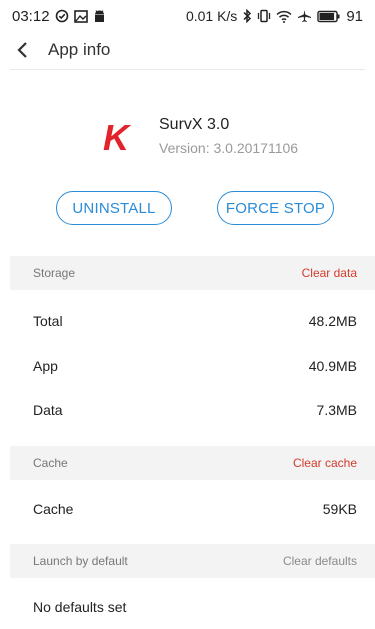 Image resolution: width=375 pixels, height=629 pixels. What do you see at coordinates (187, 138) in the screenshot?
I see `app-header: K SurvX 3.0 Version: 3.0.20171106` at bounding box center [187, 138].